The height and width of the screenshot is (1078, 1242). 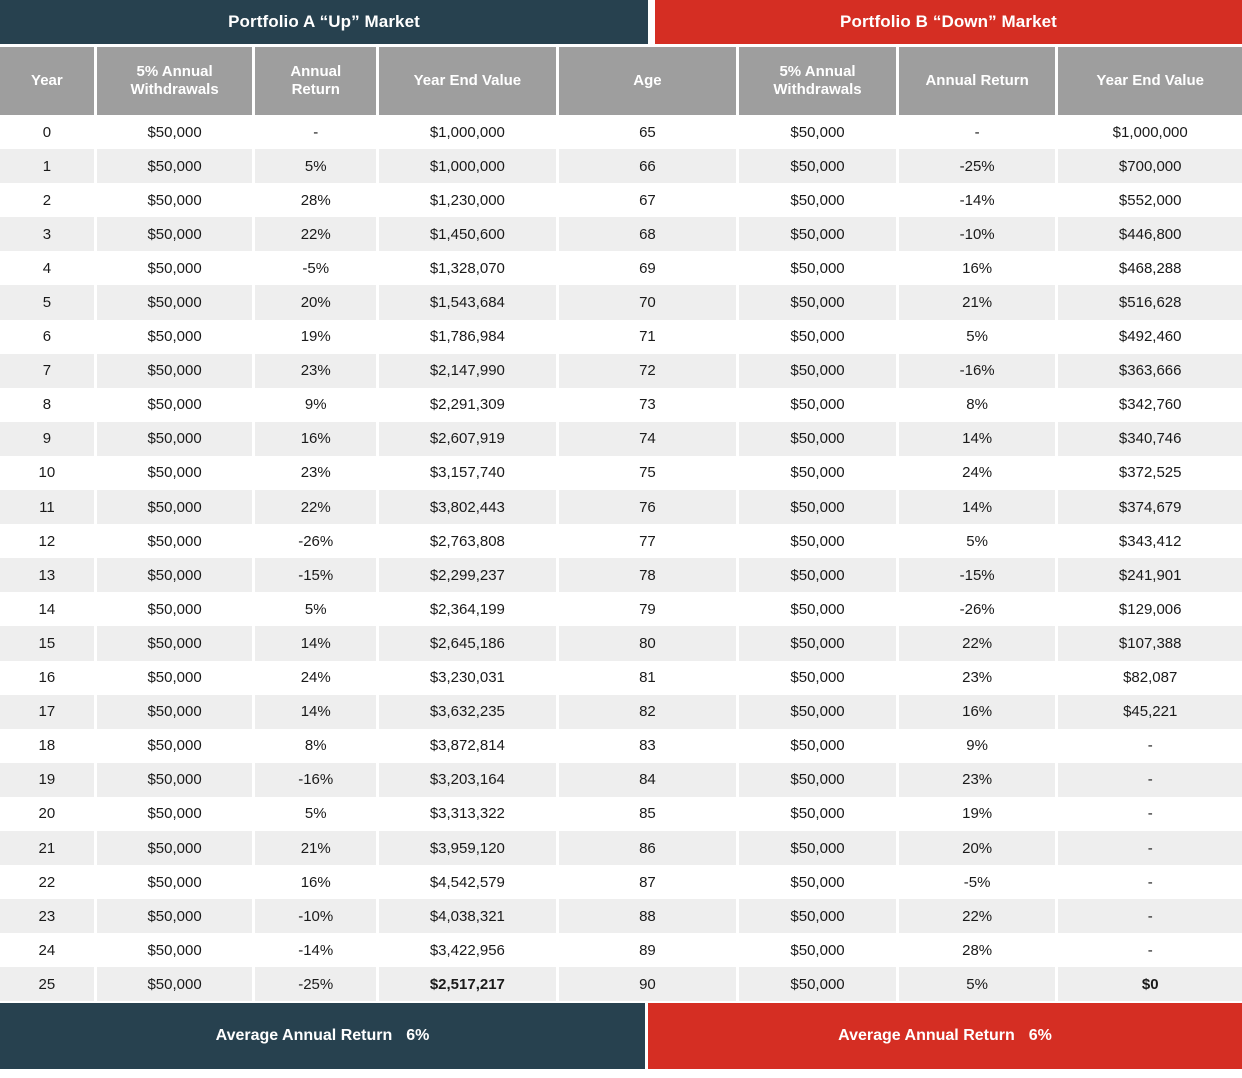 I want to click on cell-year: 22, so click(x=47, y=882).